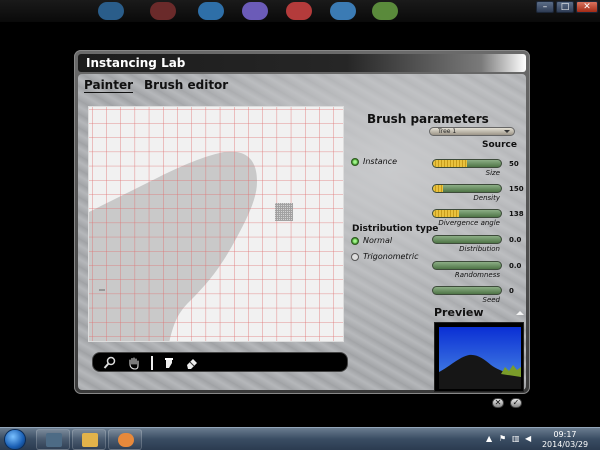 The width and height of the screenshot is (600, 450). I want to click on size-label: Size, so click(492, 173).